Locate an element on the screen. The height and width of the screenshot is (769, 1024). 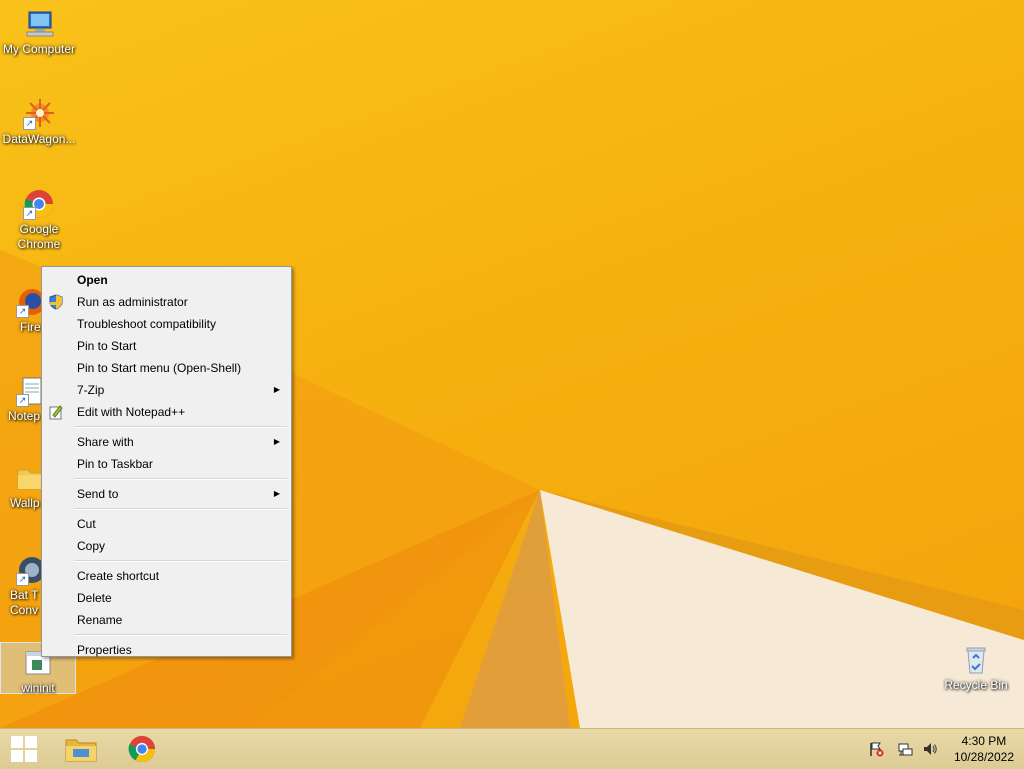
windows-logo-icon is located at coordinates (24, 749).